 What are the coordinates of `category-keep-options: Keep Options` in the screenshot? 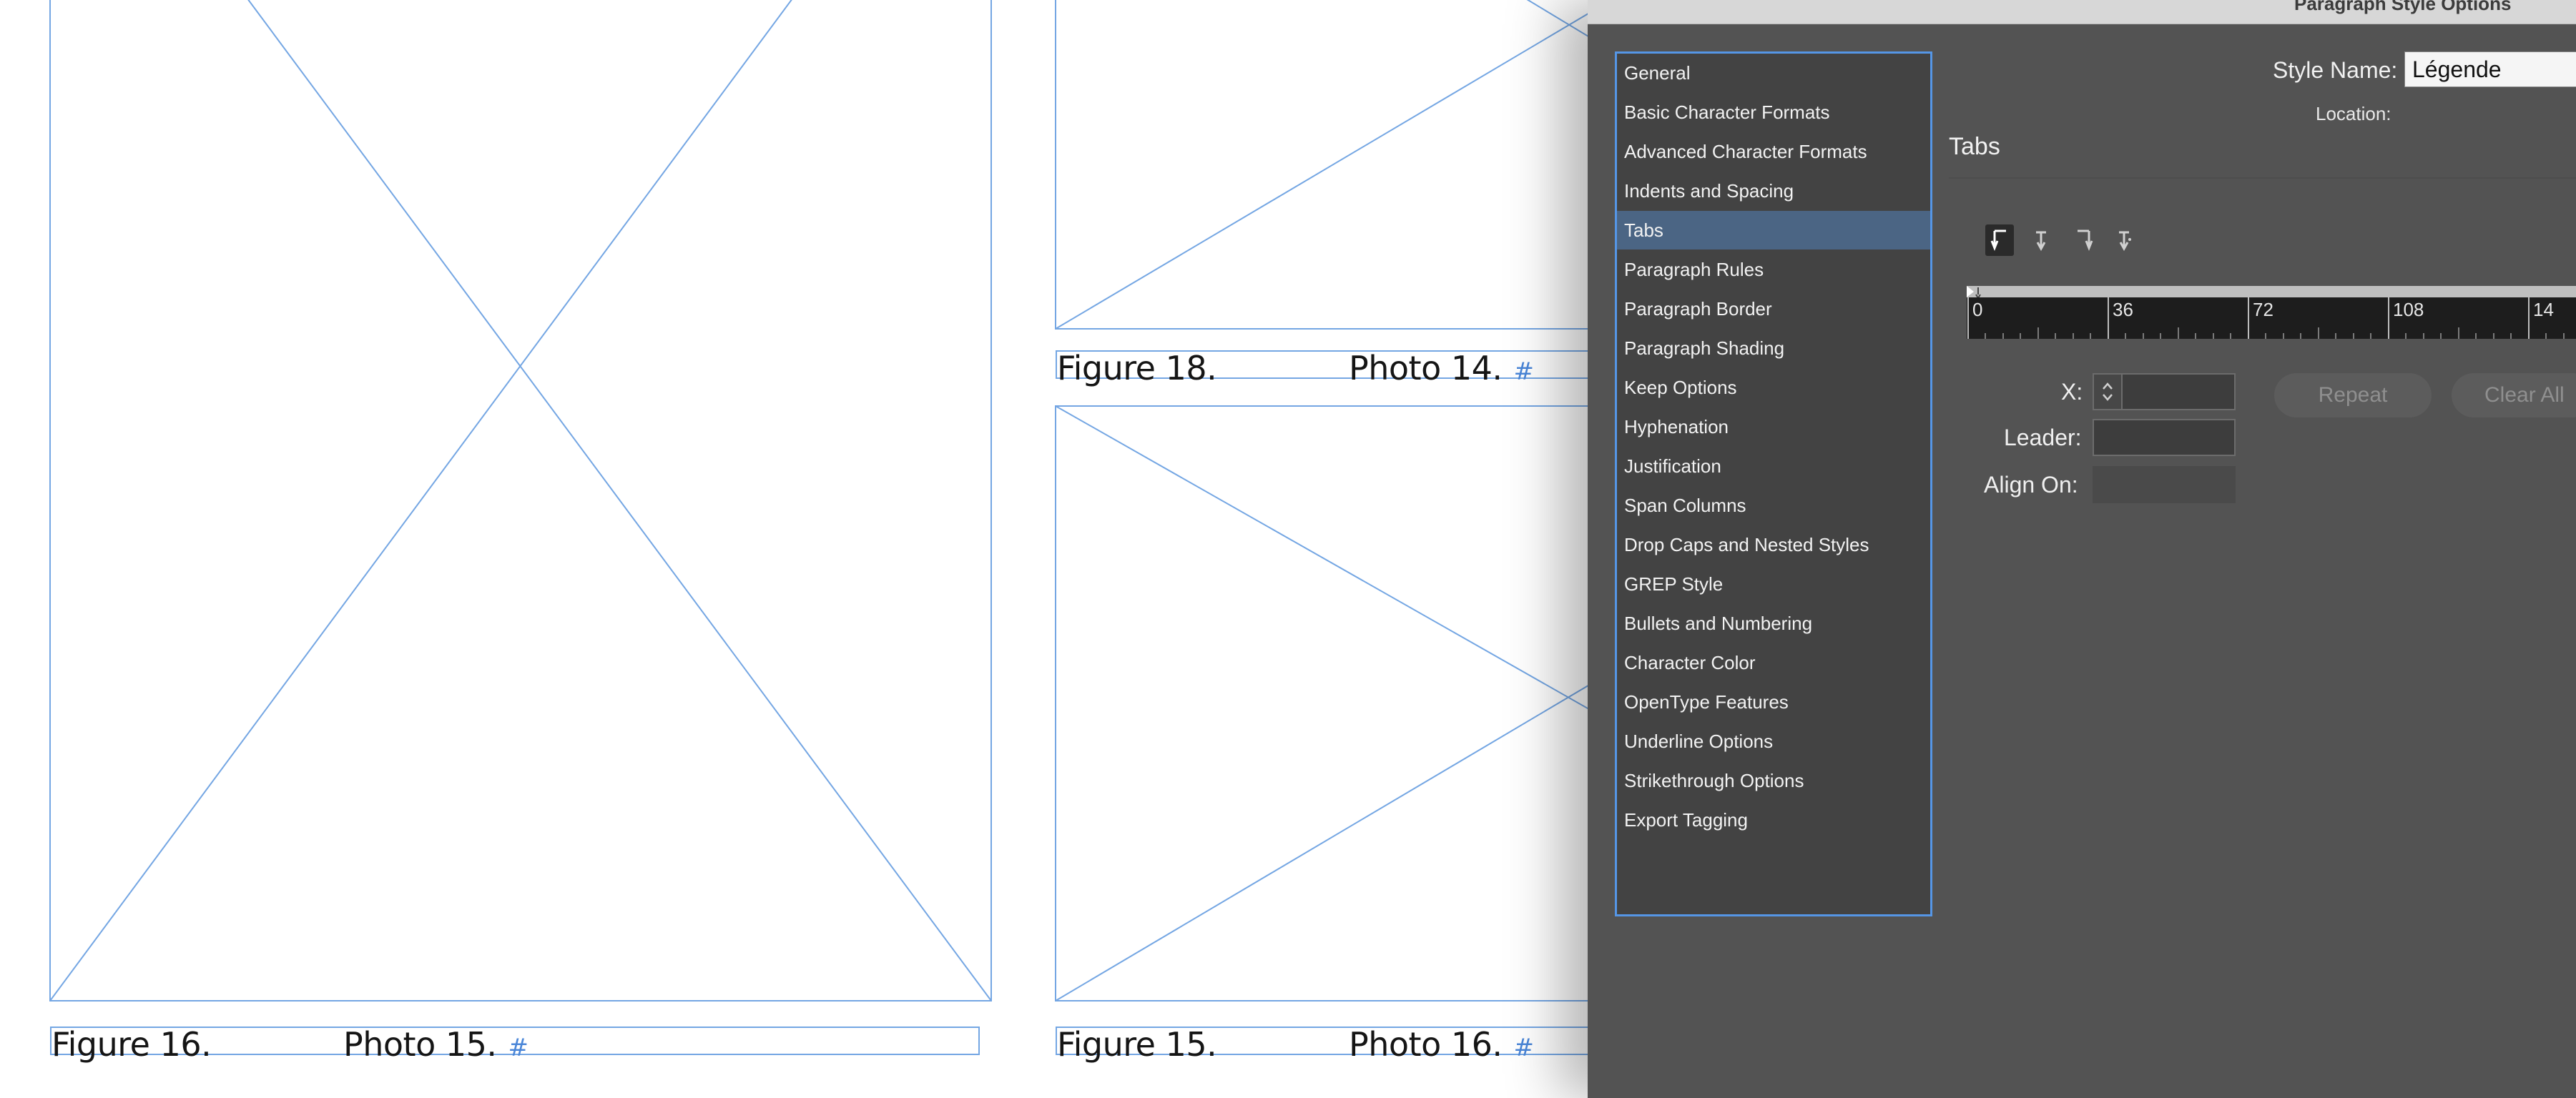 It's located at (1773, 387).